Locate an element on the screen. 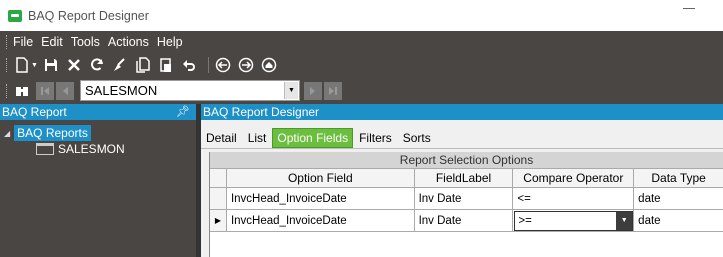 The image size is (723, 257). tree-node-salesmon: SALESMON is located at coordinates (80, 149).